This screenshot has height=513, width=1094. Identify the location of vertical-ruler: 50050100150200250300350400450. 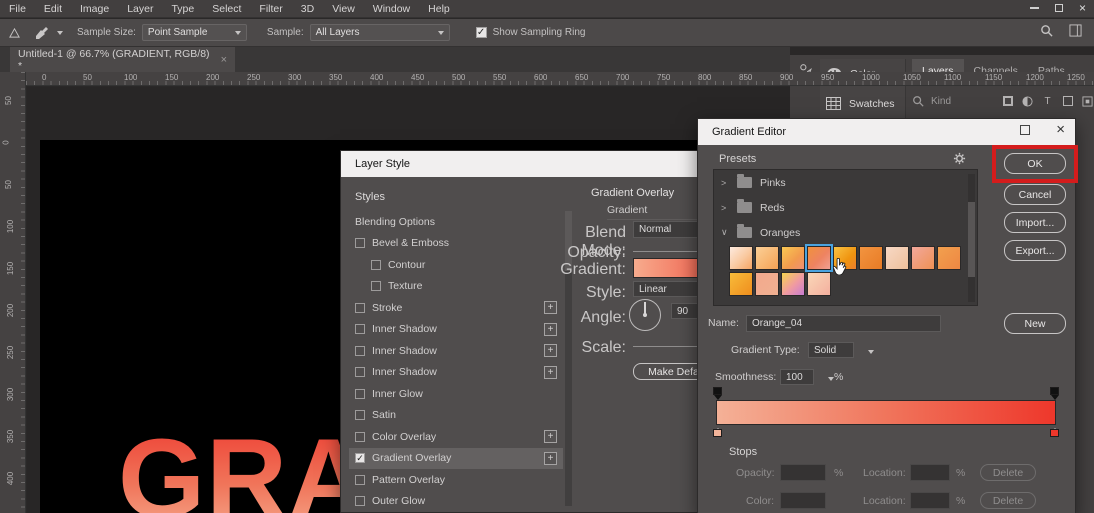
(13, 292).